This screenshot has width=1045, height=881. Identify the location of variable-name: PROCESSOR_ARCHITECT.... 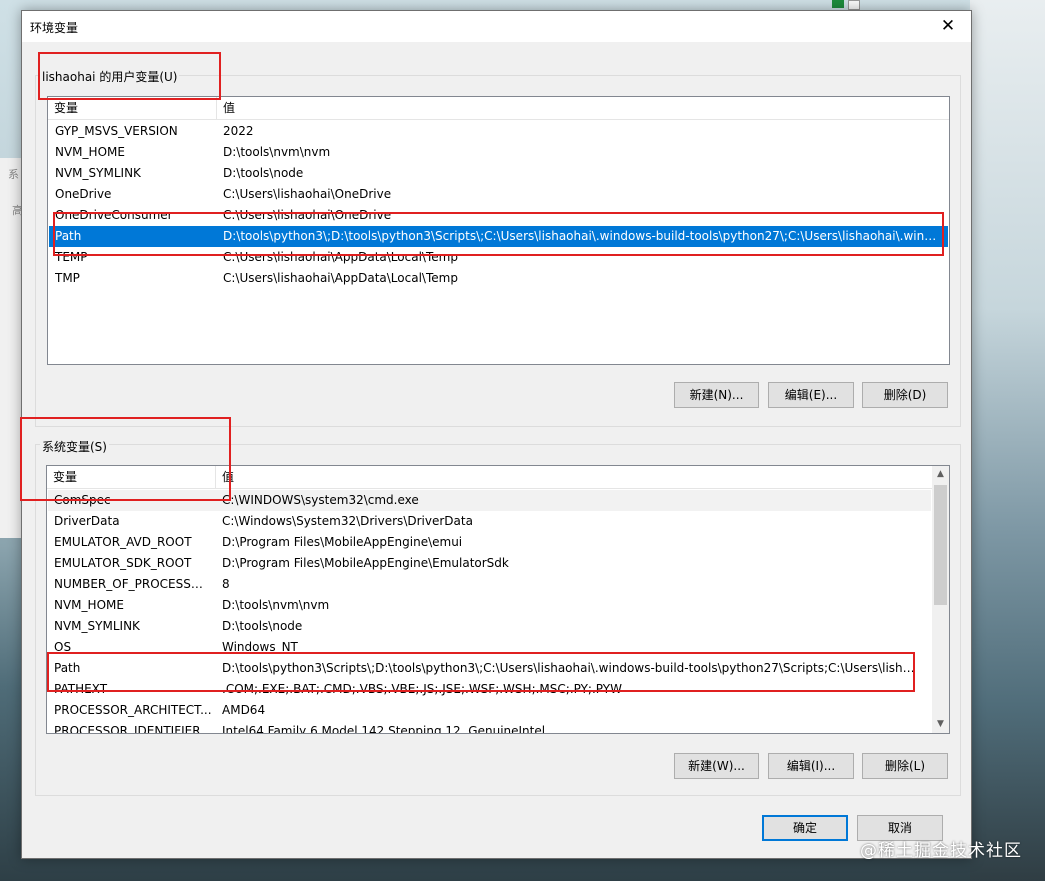
(133, 710).